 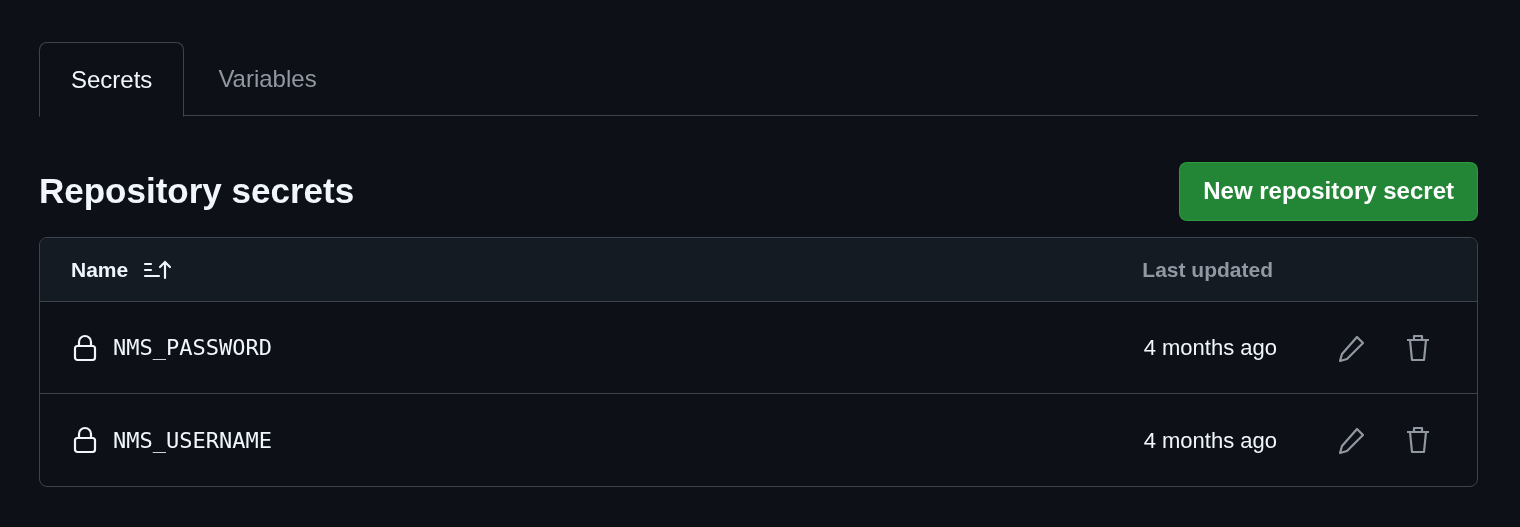 I want to click on pencil-icon, so click(x=1352, y=440).